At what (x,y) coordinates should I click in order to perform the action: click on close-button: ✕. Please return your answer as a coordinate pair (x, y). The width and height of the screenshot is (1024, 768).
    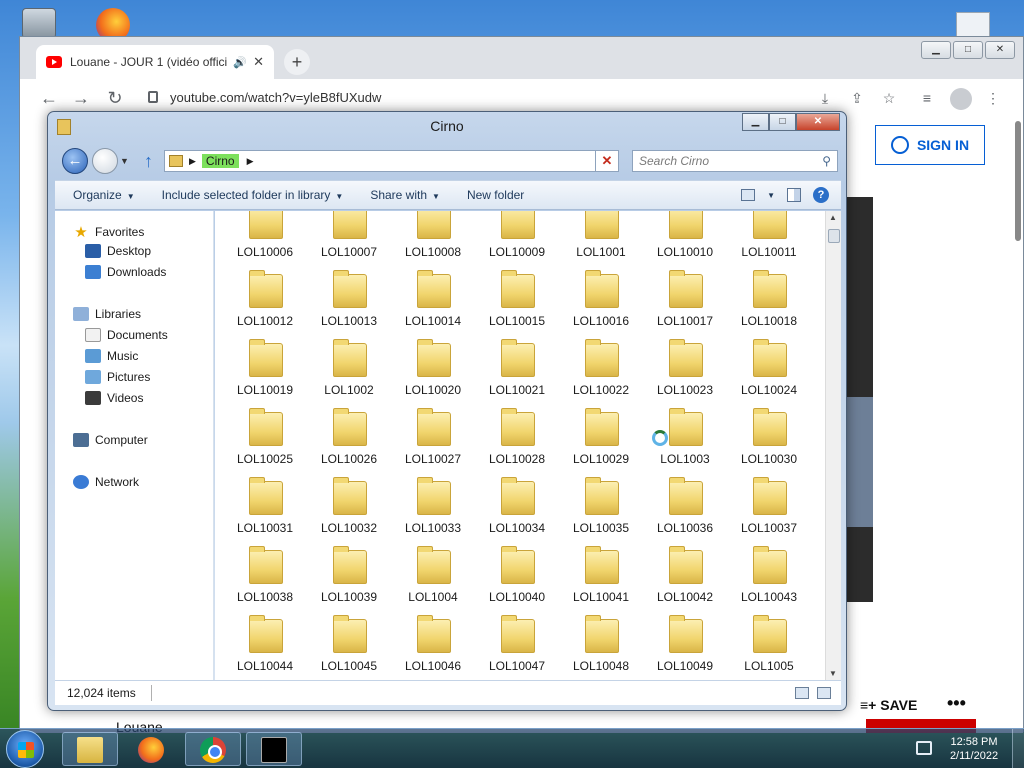
    Looking at the image, I should click on (818, 122).